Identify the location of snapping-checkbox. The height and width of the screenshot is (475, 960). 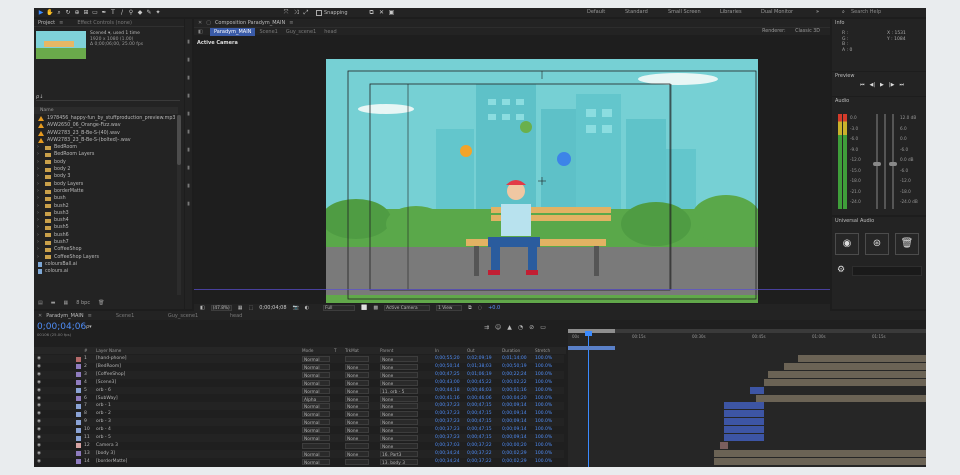
(319, 12).